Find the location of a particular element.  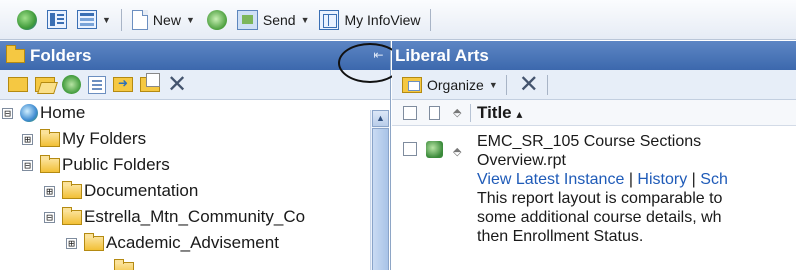

report-title-line-1: EMC_SR_105 Course Sections is located at coordinates (602, 141).